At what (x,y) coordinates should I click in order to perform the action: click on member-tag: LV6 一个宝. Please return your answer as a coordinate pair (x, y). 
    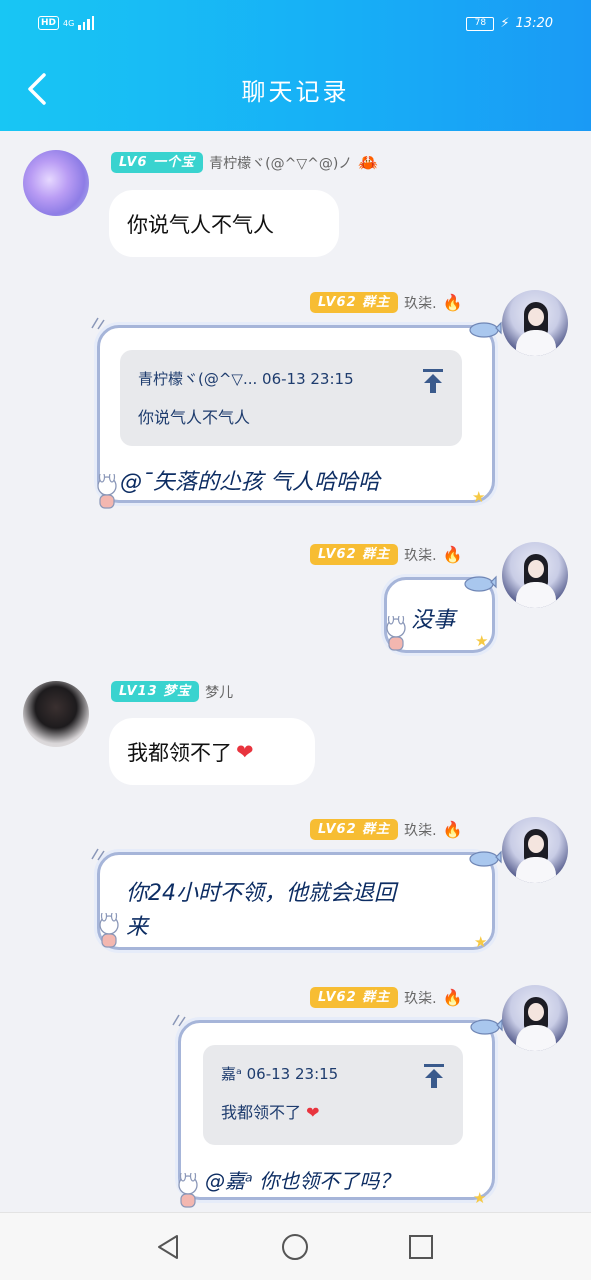
    Looking at the image, I should click on (157, 162).